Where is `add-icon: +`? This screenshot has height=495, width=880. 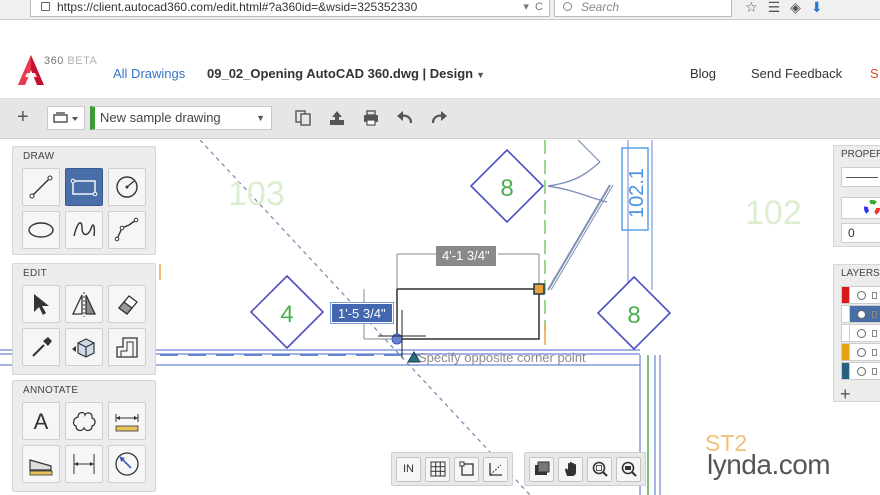 add-icon: + is located at coordinates (23, 117).